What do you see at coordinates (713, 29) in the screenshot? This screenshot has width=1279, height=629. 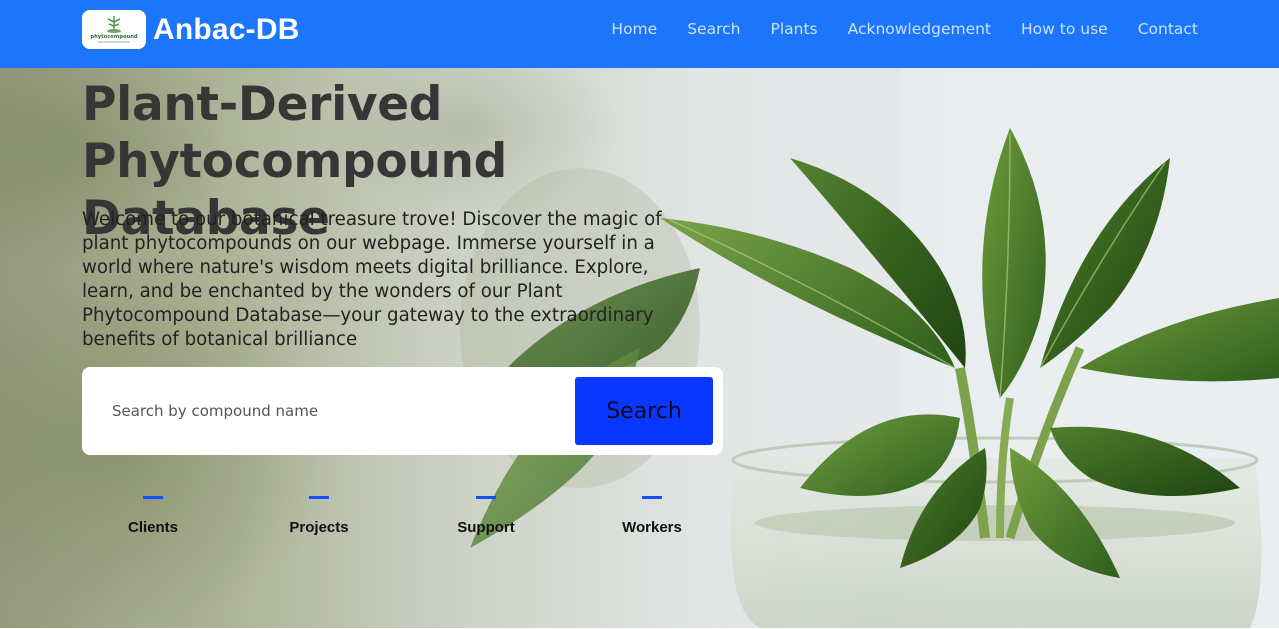 I see `nav-search: Search` at bounding box center [713, 29].